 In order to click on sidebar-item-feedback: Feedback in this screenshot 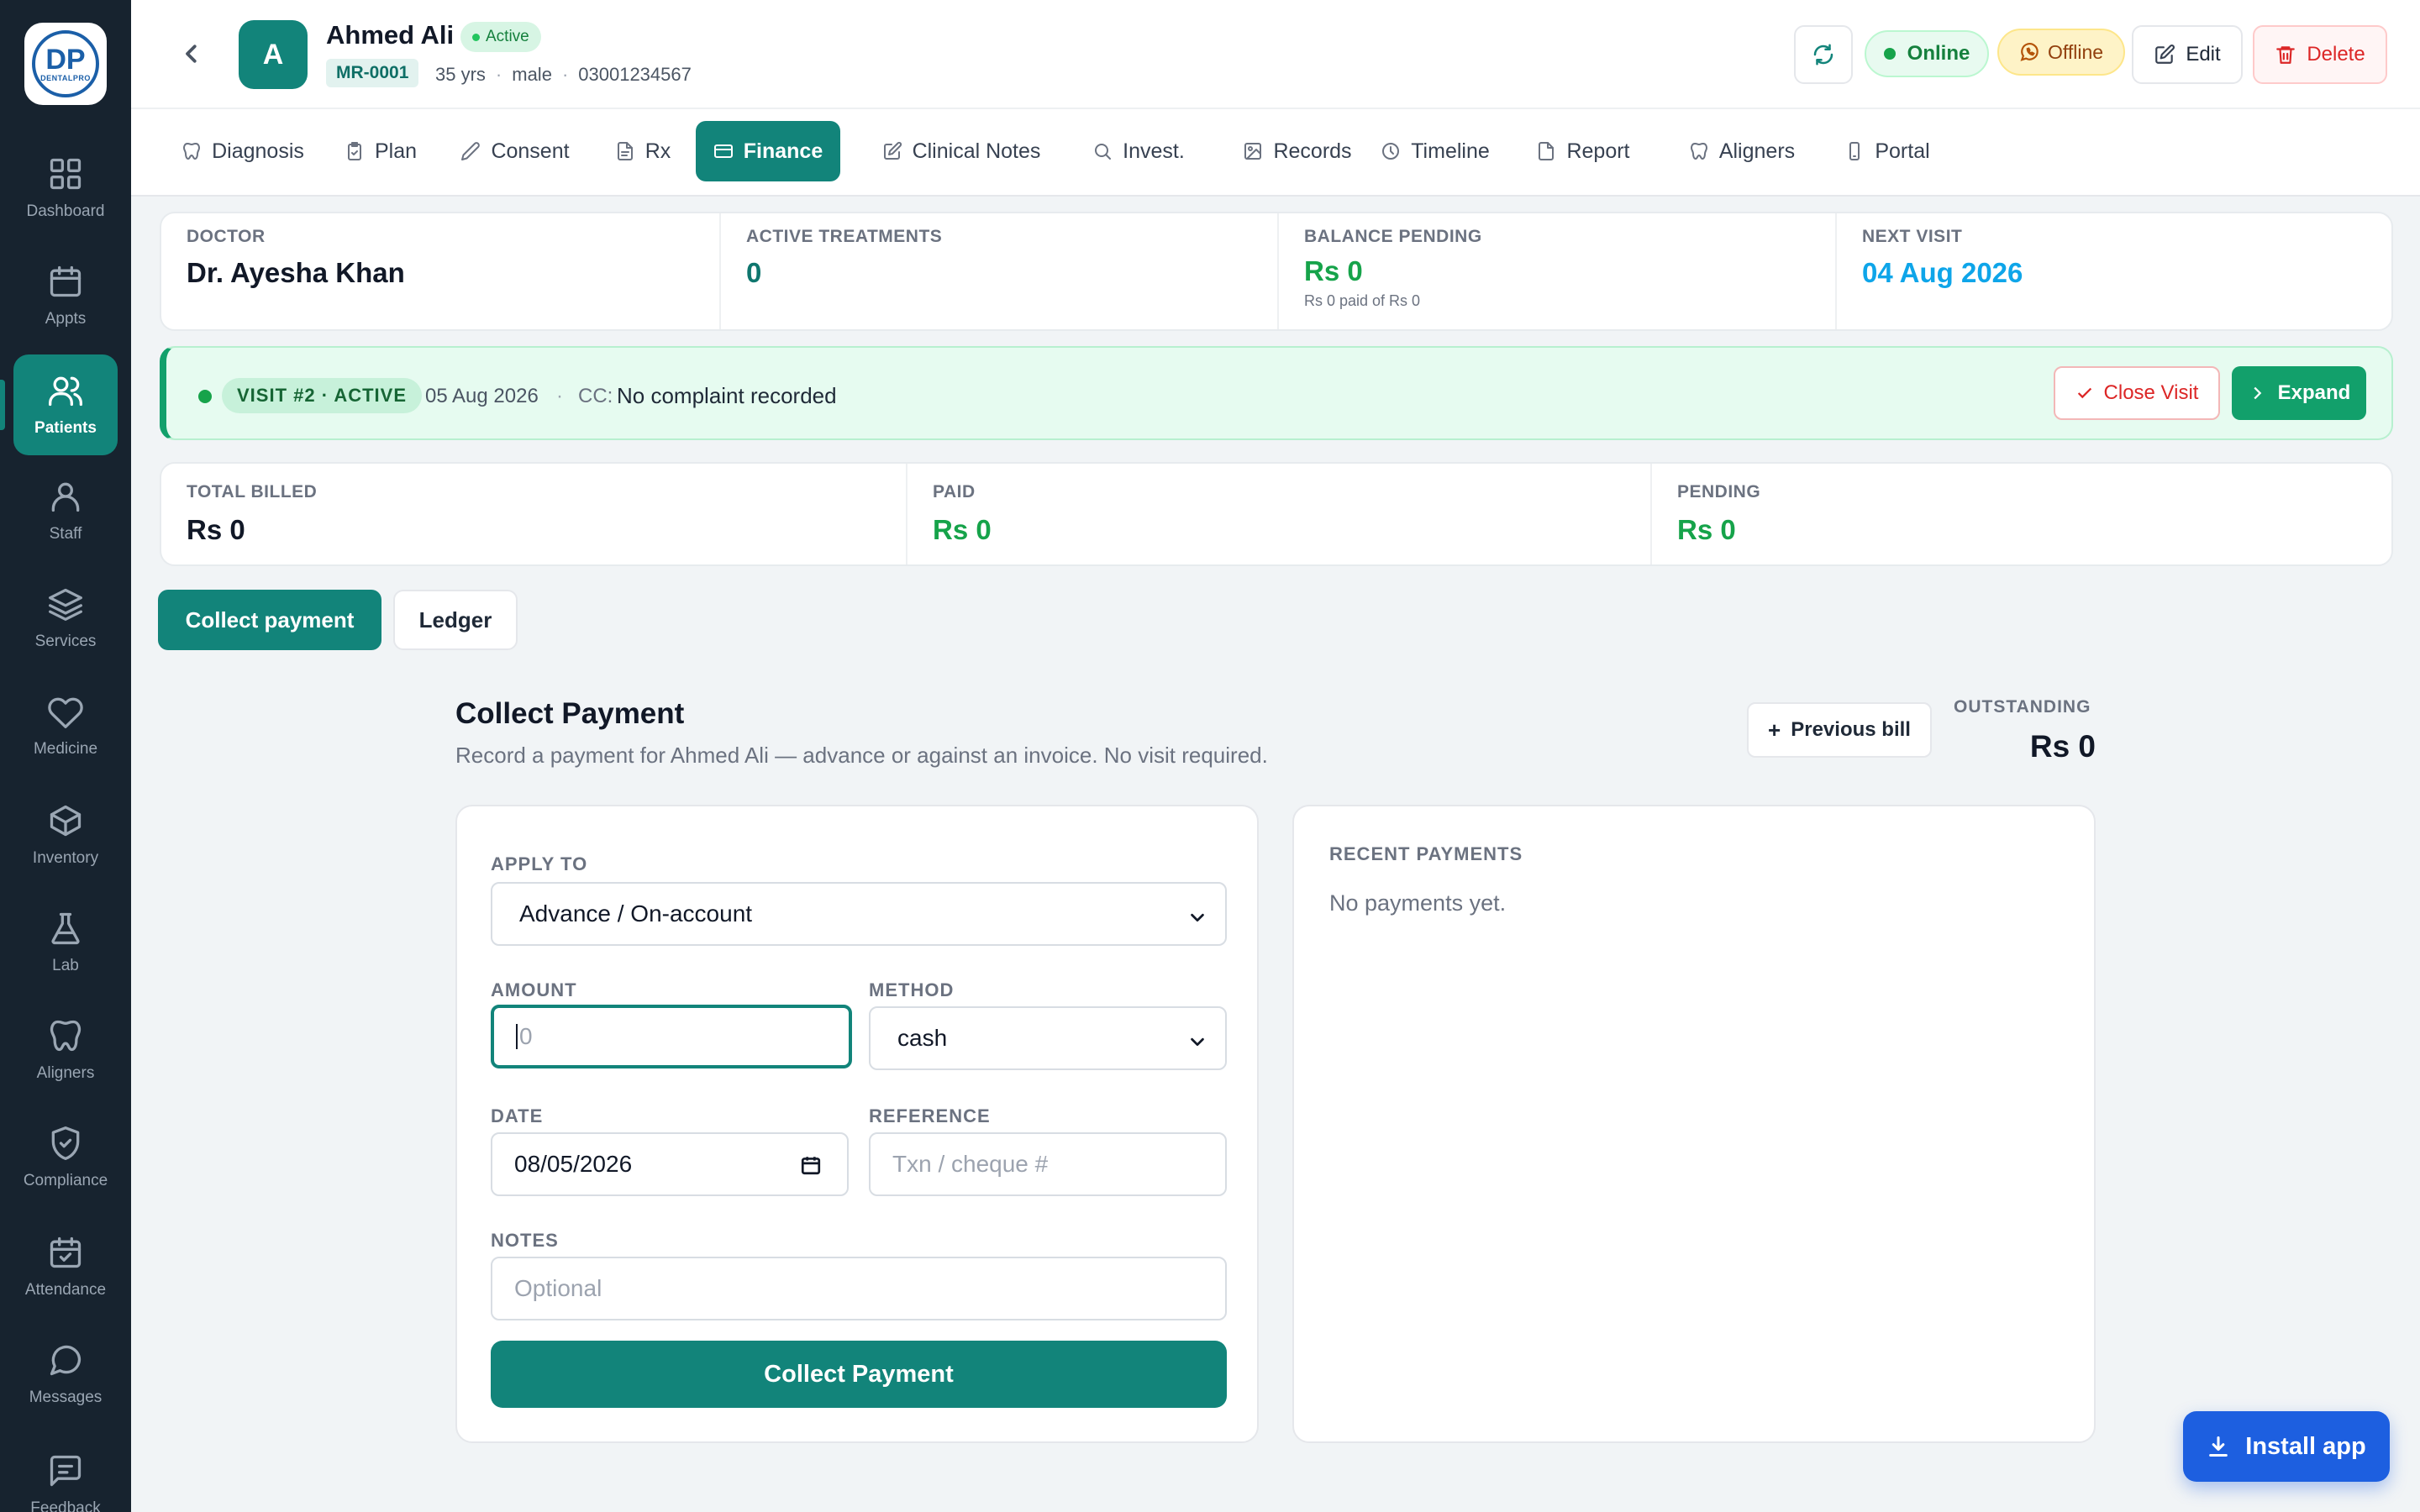, I will do `click(65, 1473)`.